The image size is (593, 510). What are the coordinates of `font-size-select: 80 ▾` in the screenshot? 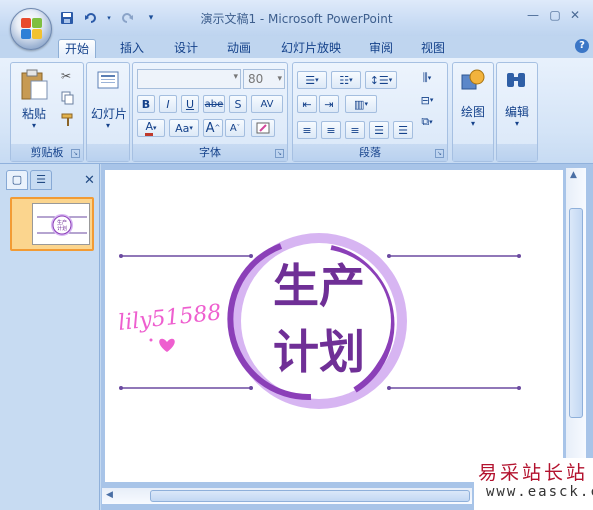 It's located at (264, 79).